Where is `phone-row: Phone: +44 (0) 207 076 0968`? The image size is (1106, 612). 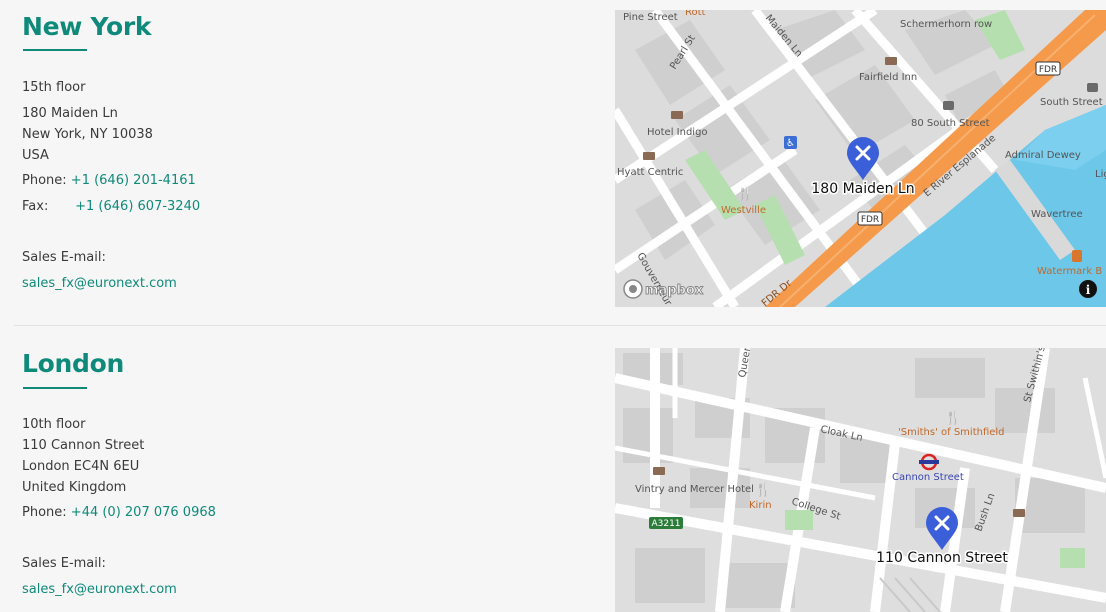 phone-row: Phone: +44 (0) 207 076 0968 is located at coordinates (119, 512).